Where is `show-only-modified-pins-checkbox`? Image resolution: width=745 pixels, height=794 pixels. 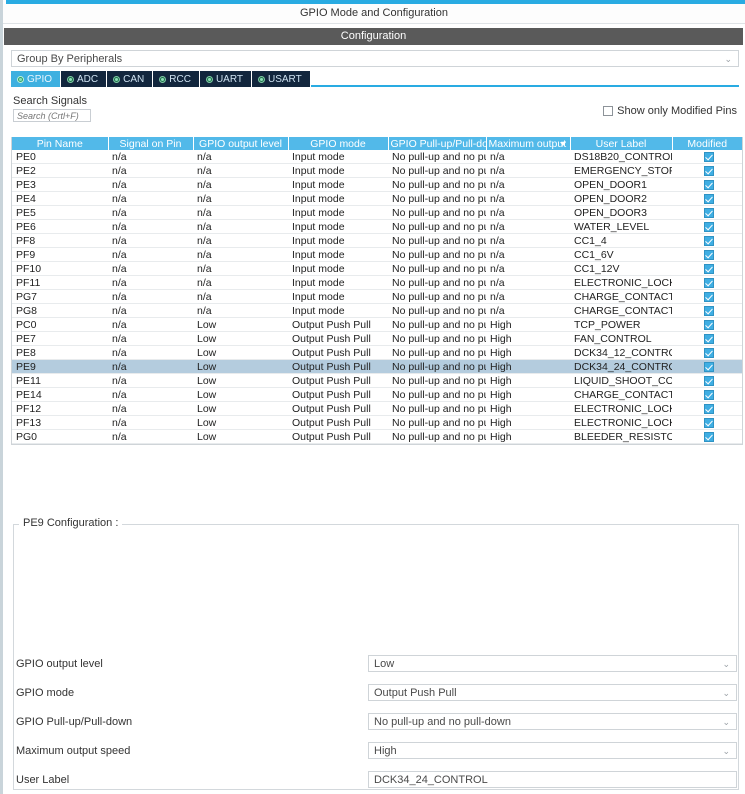 show-only-modified-pins-checkbox is located at coordinates (608, 111).